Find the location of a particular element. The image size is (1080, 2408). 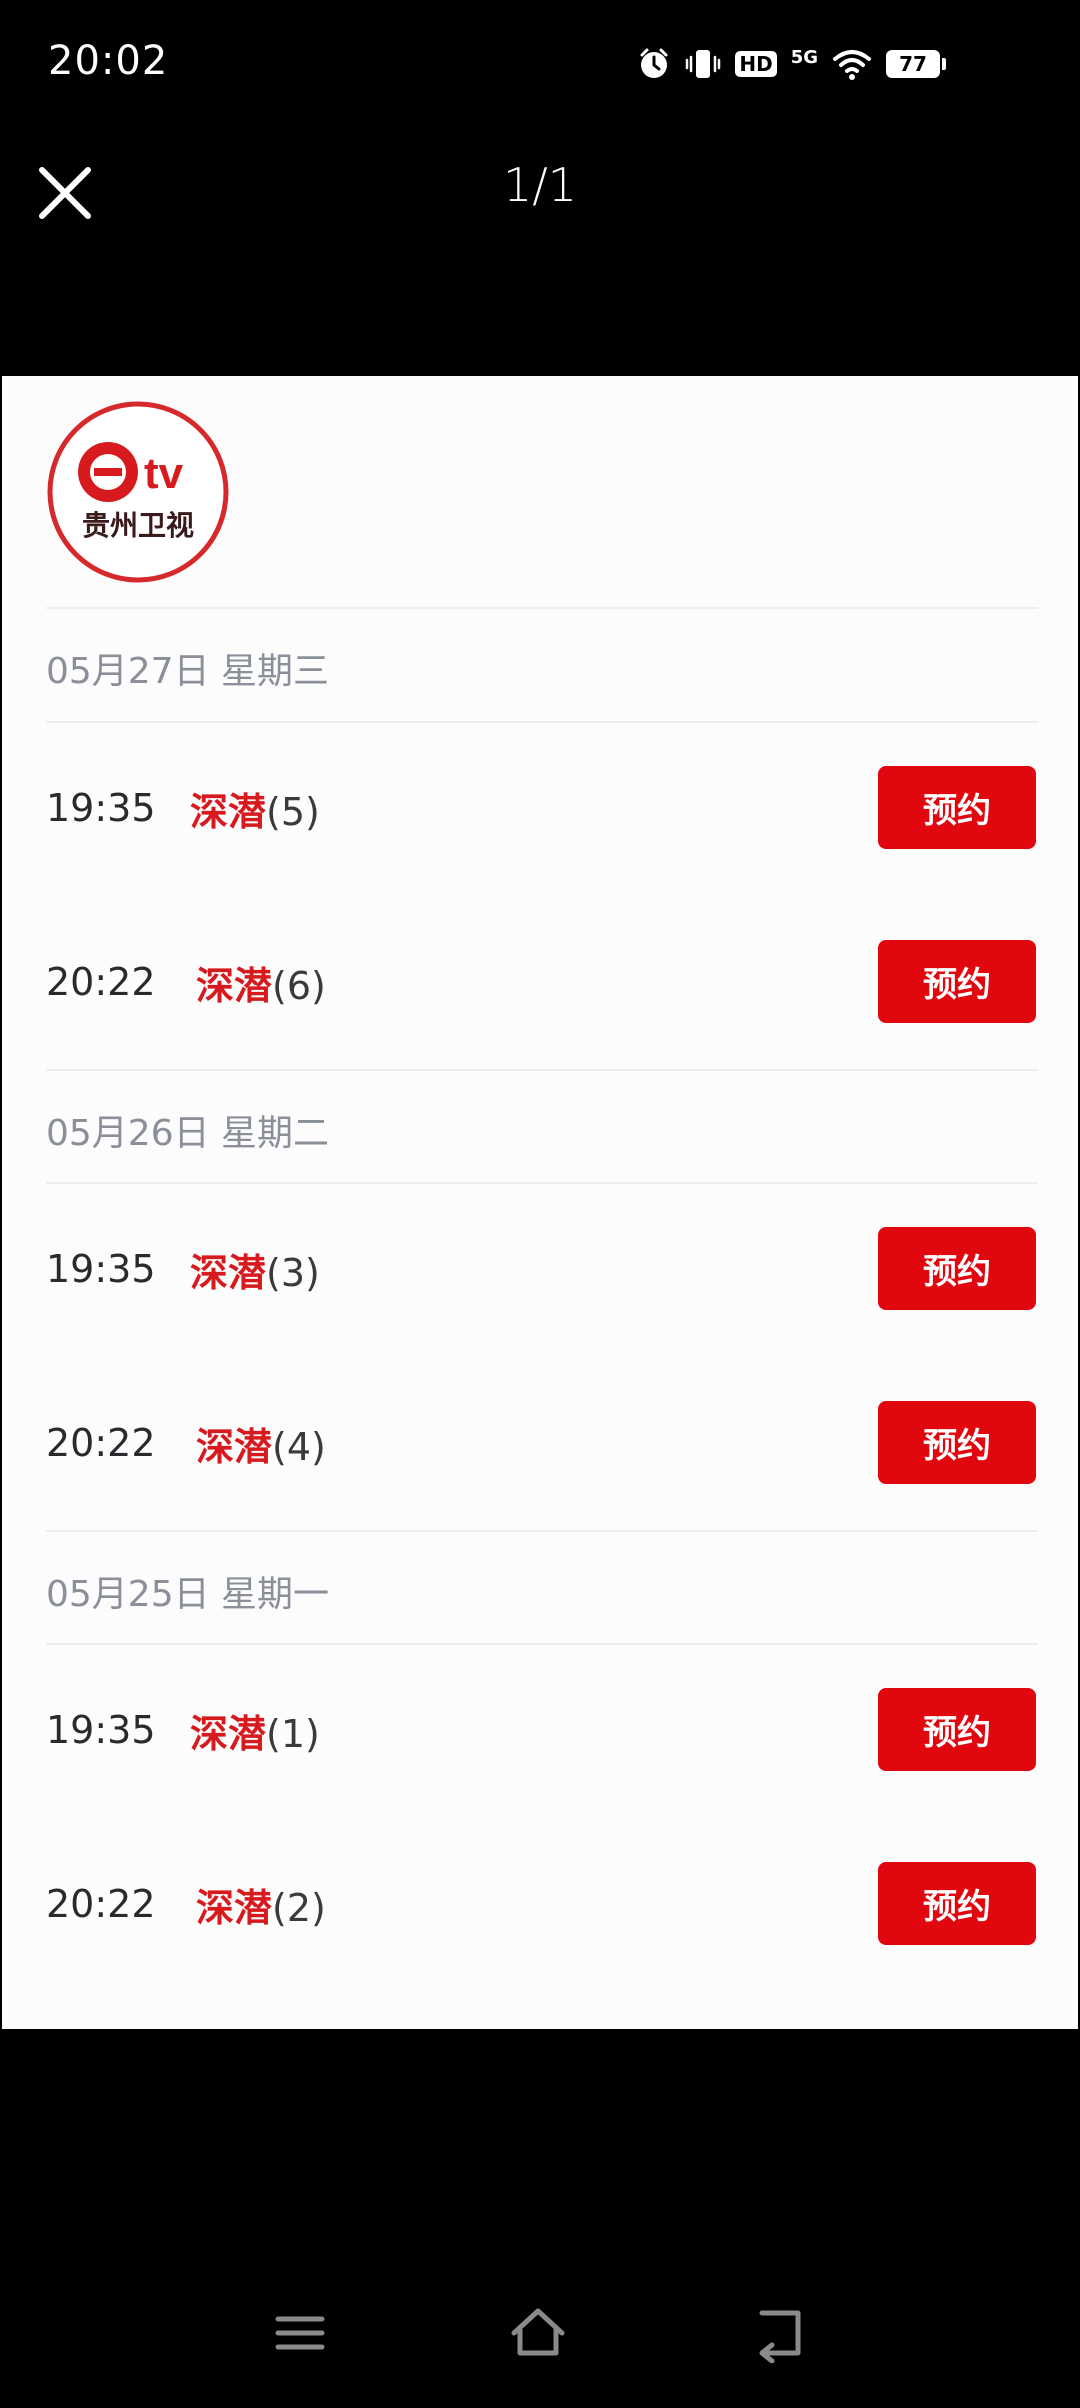

signal-icon: 5G is located at coordinates (804, 57).